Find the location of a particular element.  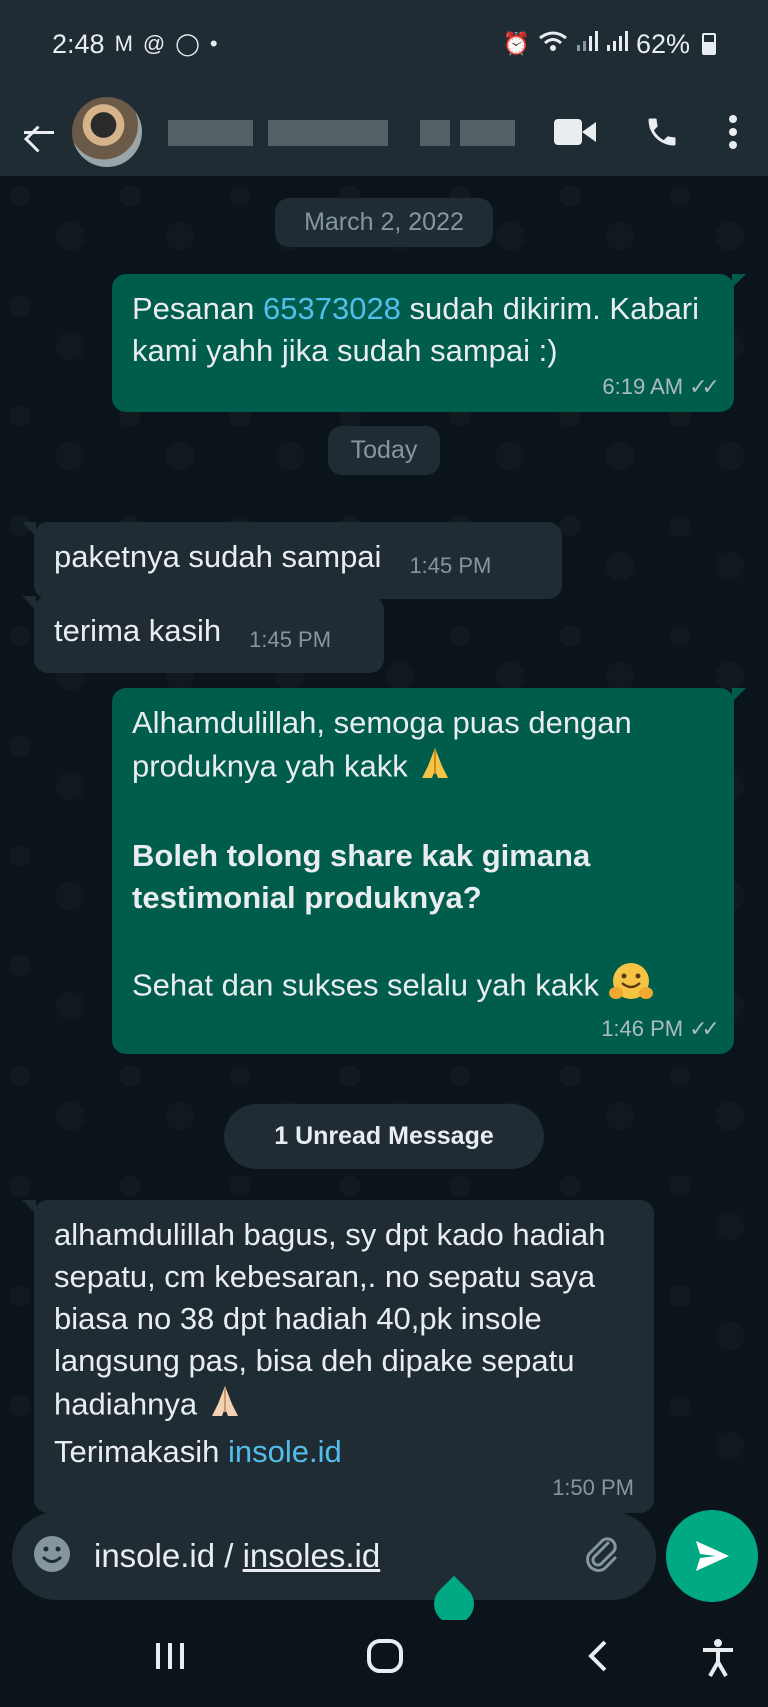

message-input-bar: insole.id / insoles.id is located at coordinates (334, 1556).